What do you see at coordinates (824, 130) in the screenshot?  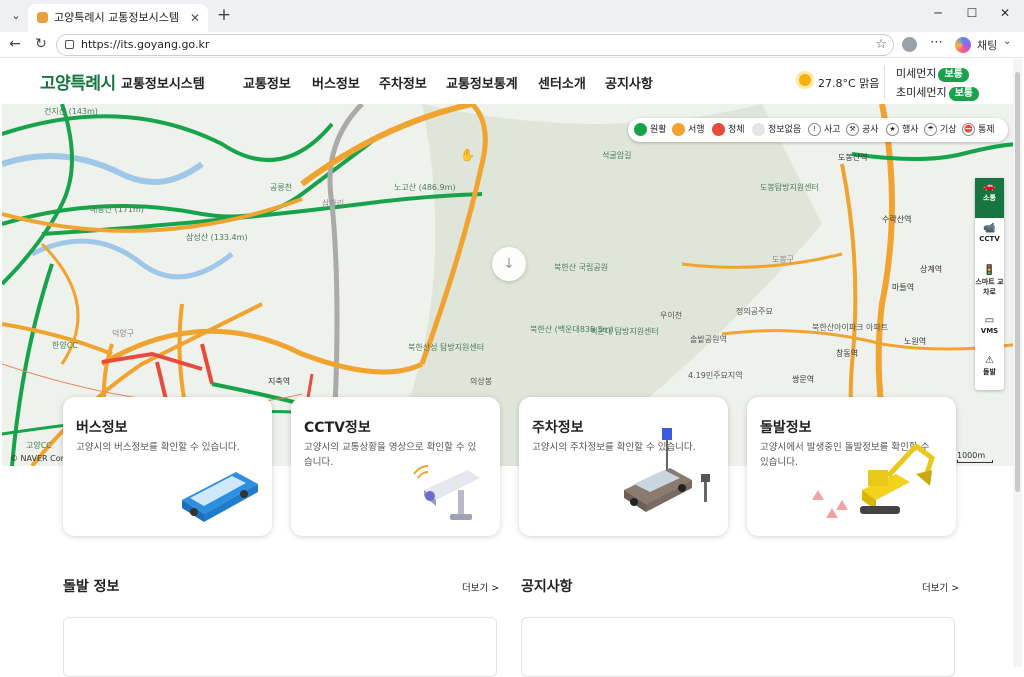 I see `legend-accident: ! 사고` at bounding box center [824, 130].